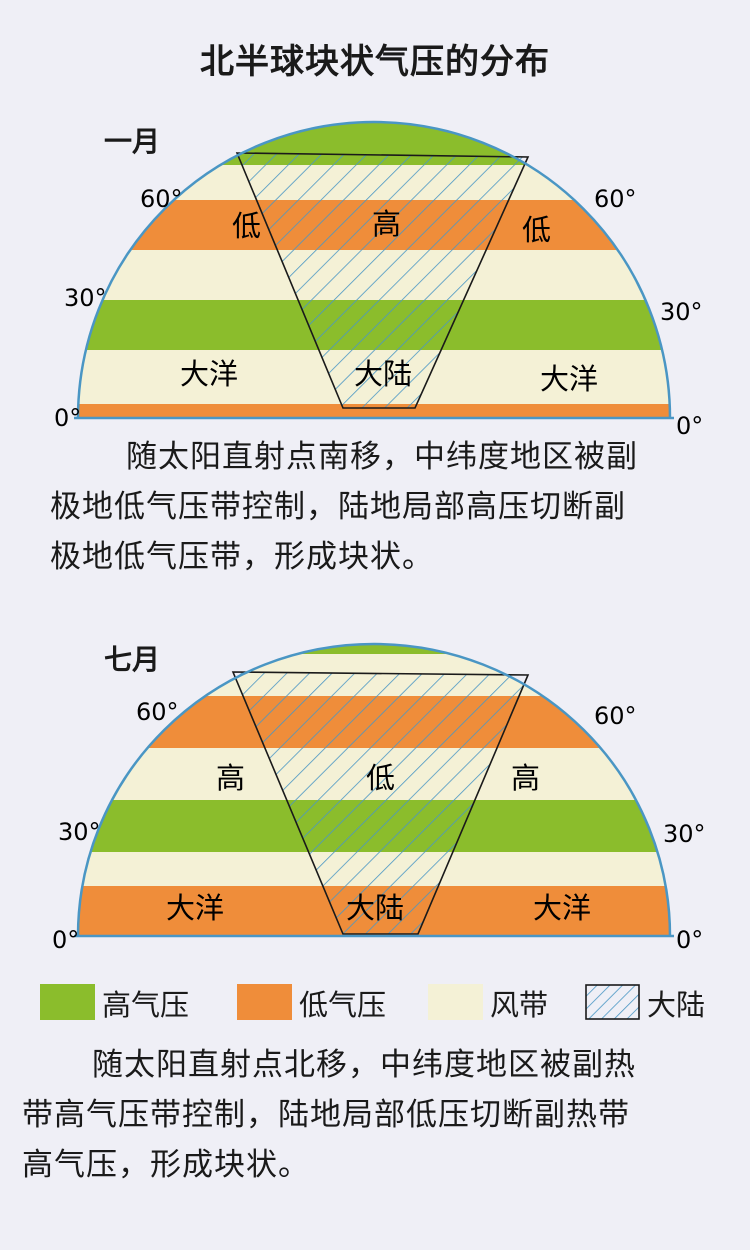 This screenshot has width=750, height=1250. What do you see at coordinates (374, 649) in the screenshot?
I see `polar-high-band` at bounding box center [374, 649].